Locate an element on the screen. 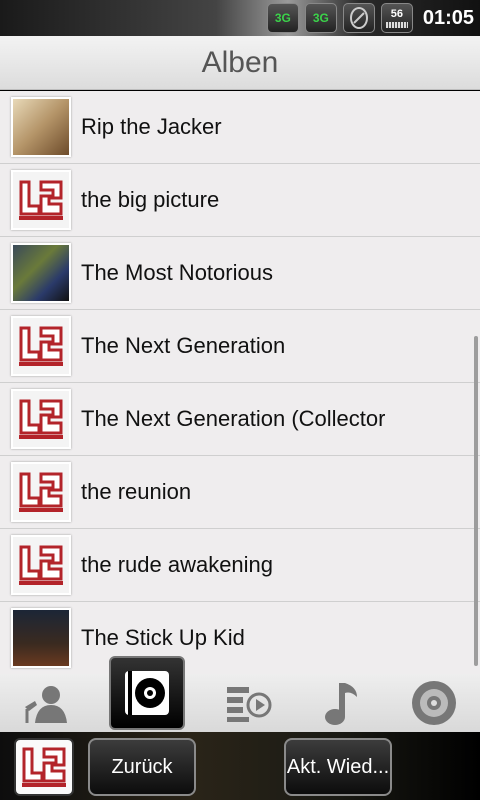 The height and width of the screenshot is (800, 480). category-tabs is located at coordinates (240, 694).